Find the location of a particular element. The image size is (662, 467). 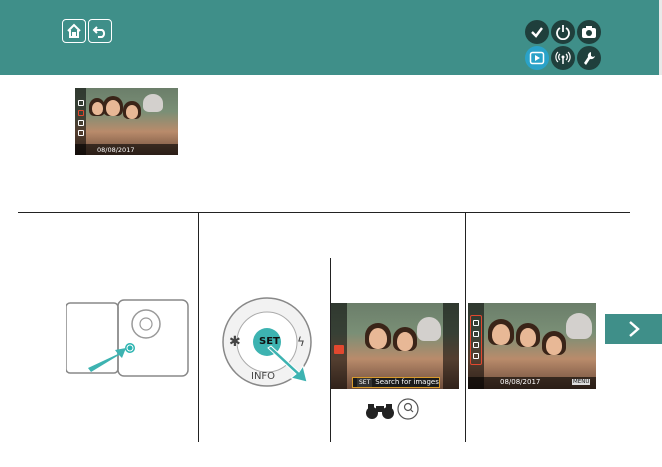

set-label: SET is located at coordinates (269, 341).